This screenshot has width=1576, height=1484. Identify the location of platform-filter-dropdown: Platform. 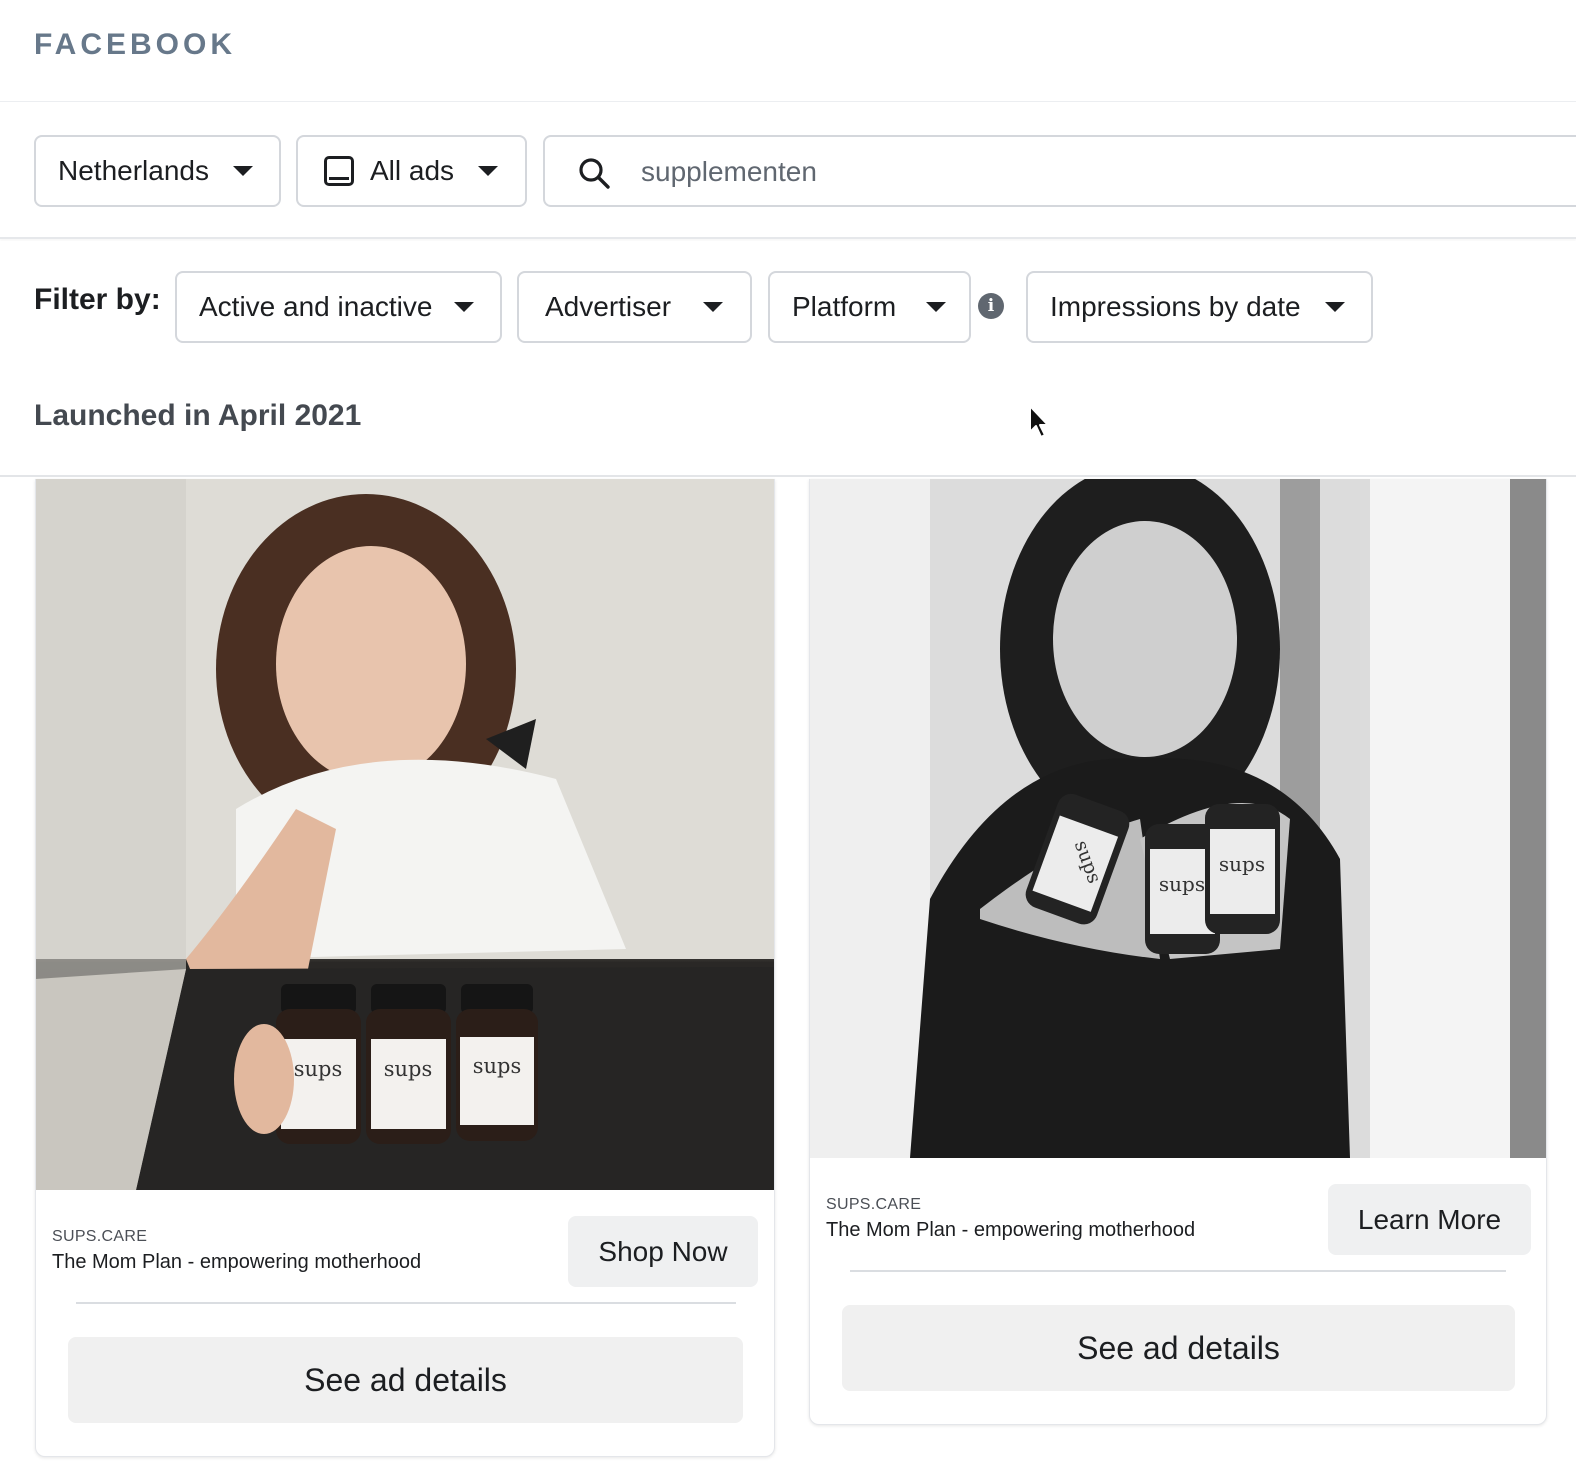
(869, 307).